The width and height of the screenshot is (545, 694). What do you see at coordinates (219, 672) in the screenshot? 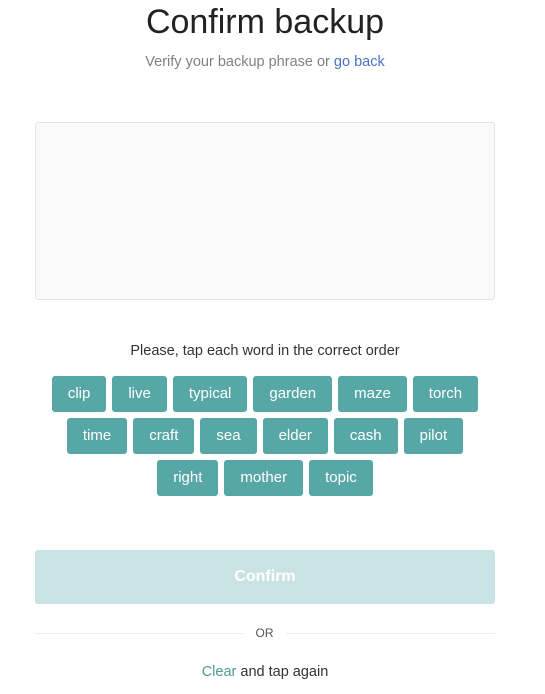
I see `clear-link: Clear` at bounding box center [219, 672].